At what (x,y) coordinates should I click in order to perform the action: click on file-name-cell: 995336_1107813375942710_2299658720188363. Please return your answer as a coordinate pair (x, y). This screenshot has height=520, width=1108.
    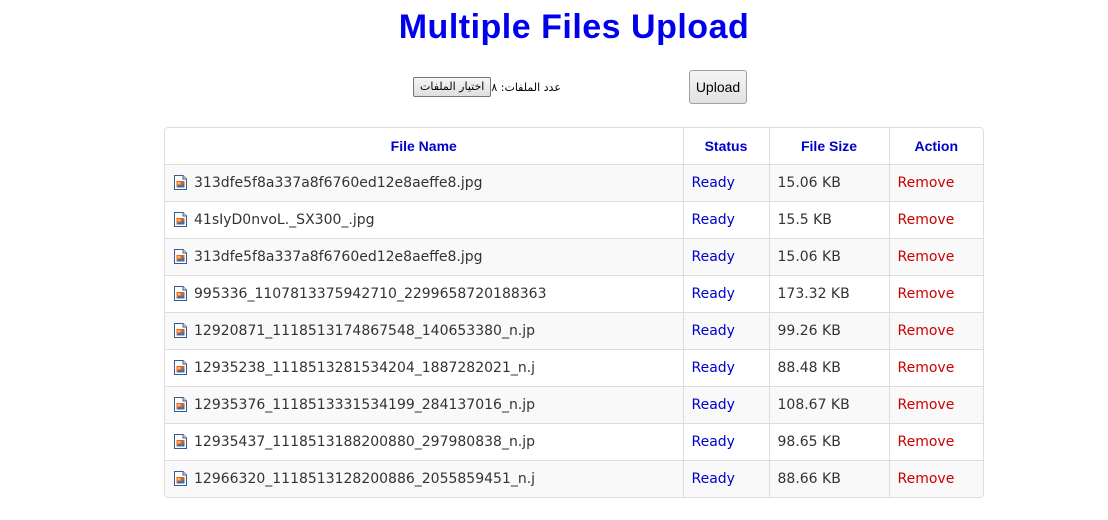
    Looking at the image, I should click on (424, 294).